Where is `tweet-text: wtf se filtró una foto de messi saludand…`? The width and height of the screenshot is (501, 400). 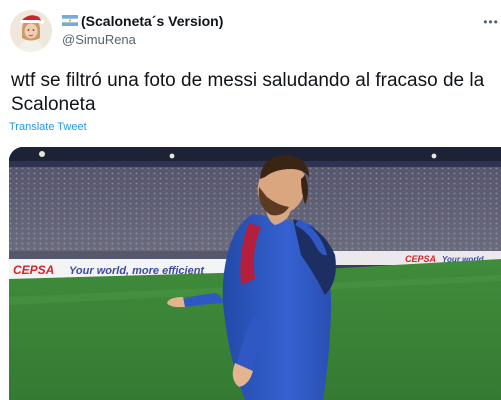 tweet-text: wtf se filtró una foto de messi saludand… is located at coordinates (248, 92).